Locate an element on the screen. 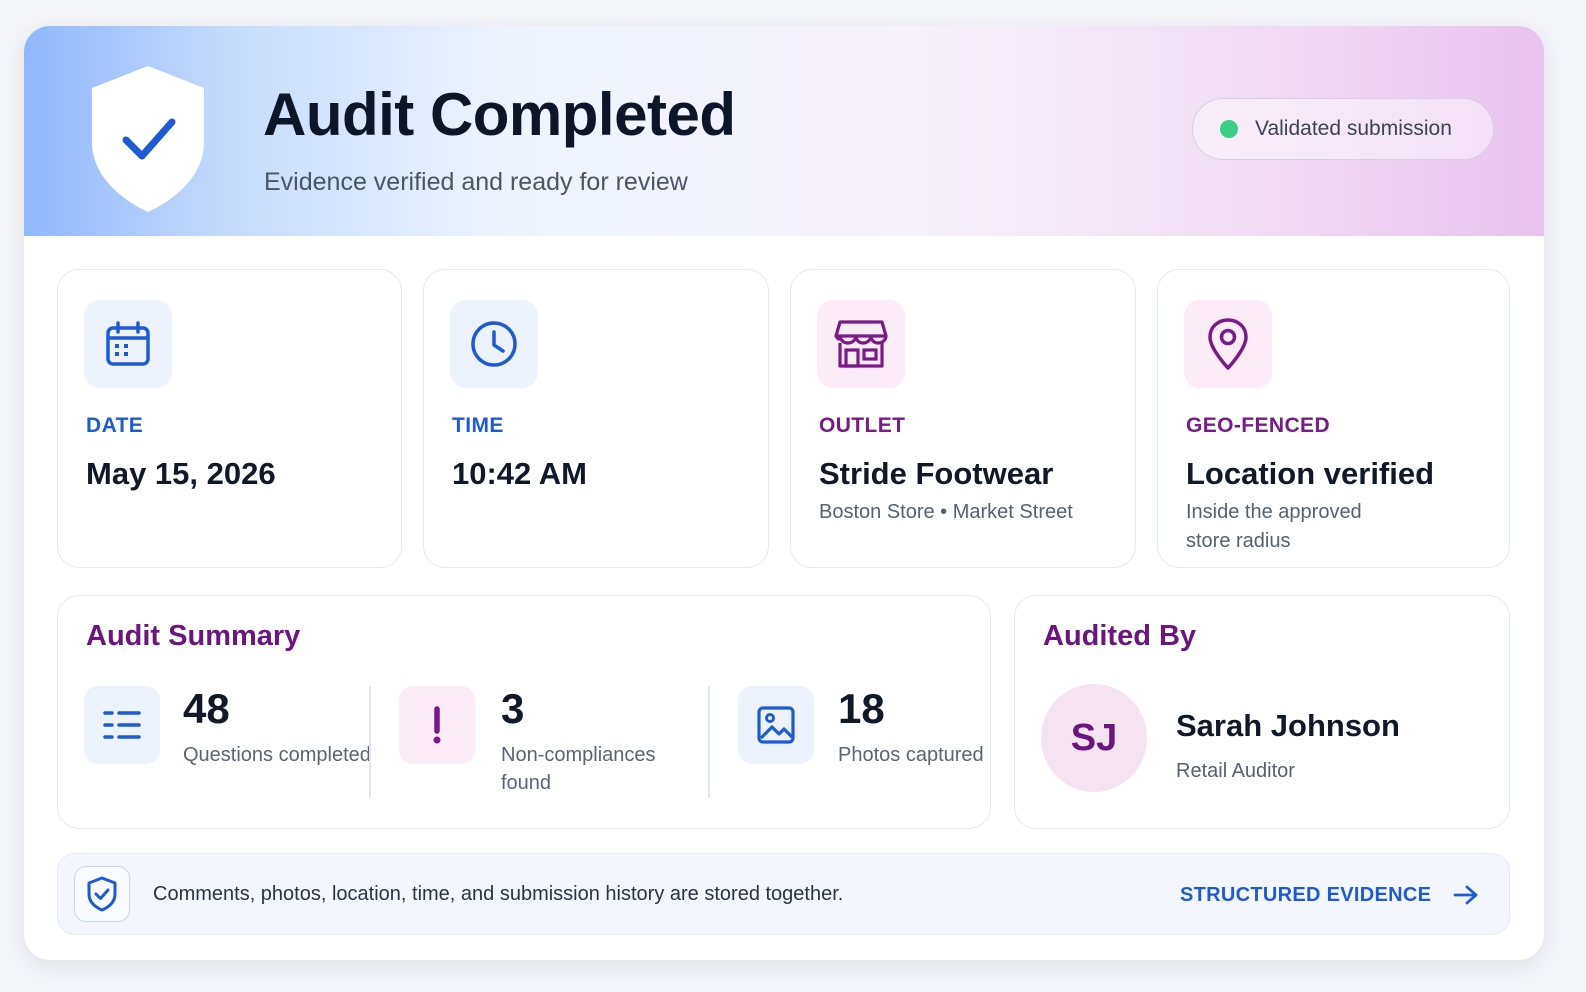 This screenshot has width=1586, height=992. date-value: May 15, 2026 is located at coordinates (181, 473).